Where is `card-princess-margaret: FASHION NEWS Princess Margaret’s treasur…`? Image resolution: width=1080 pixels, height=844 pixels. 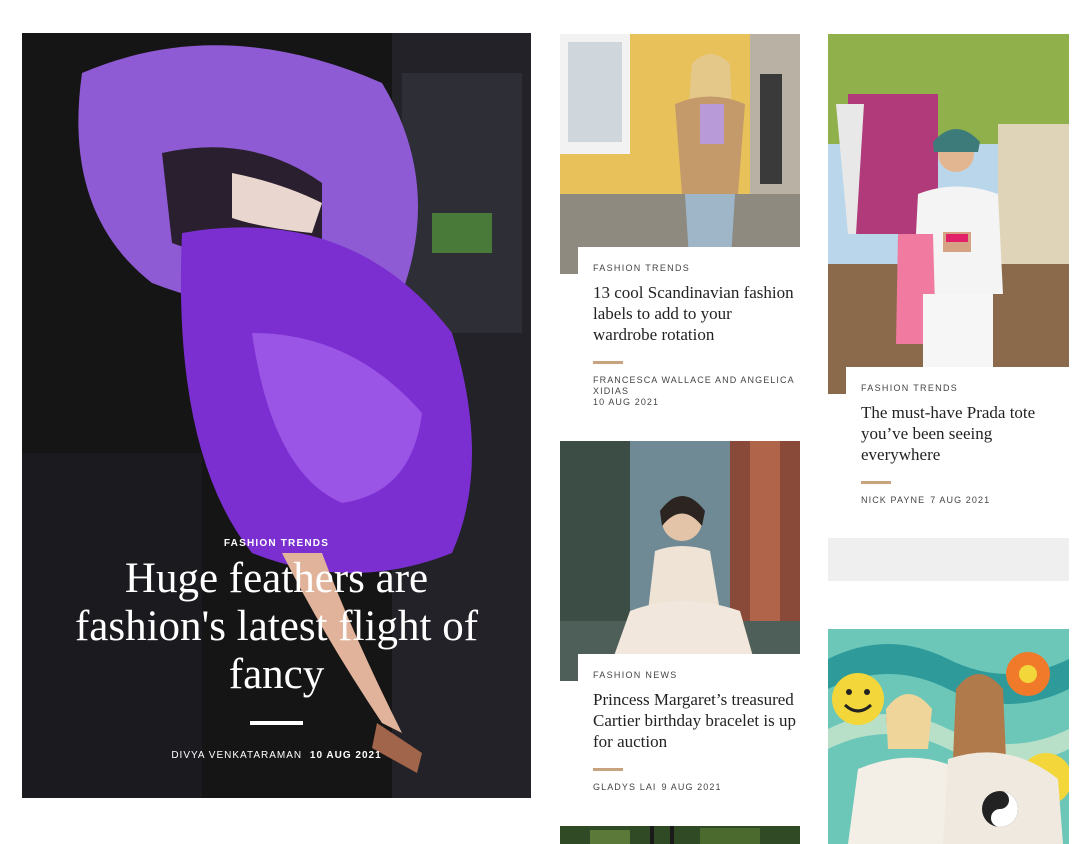
card-princess-margaret: FASHION NEWS Princess Margaret’s treasur… is located at coordinates (689, 729).